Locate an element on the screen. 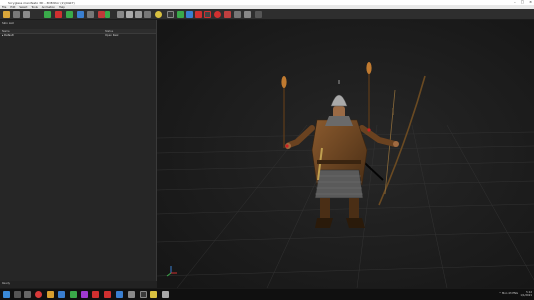 This screenshot has height=300, width=534. app-icon-gray is located at coordinates (131, 294).